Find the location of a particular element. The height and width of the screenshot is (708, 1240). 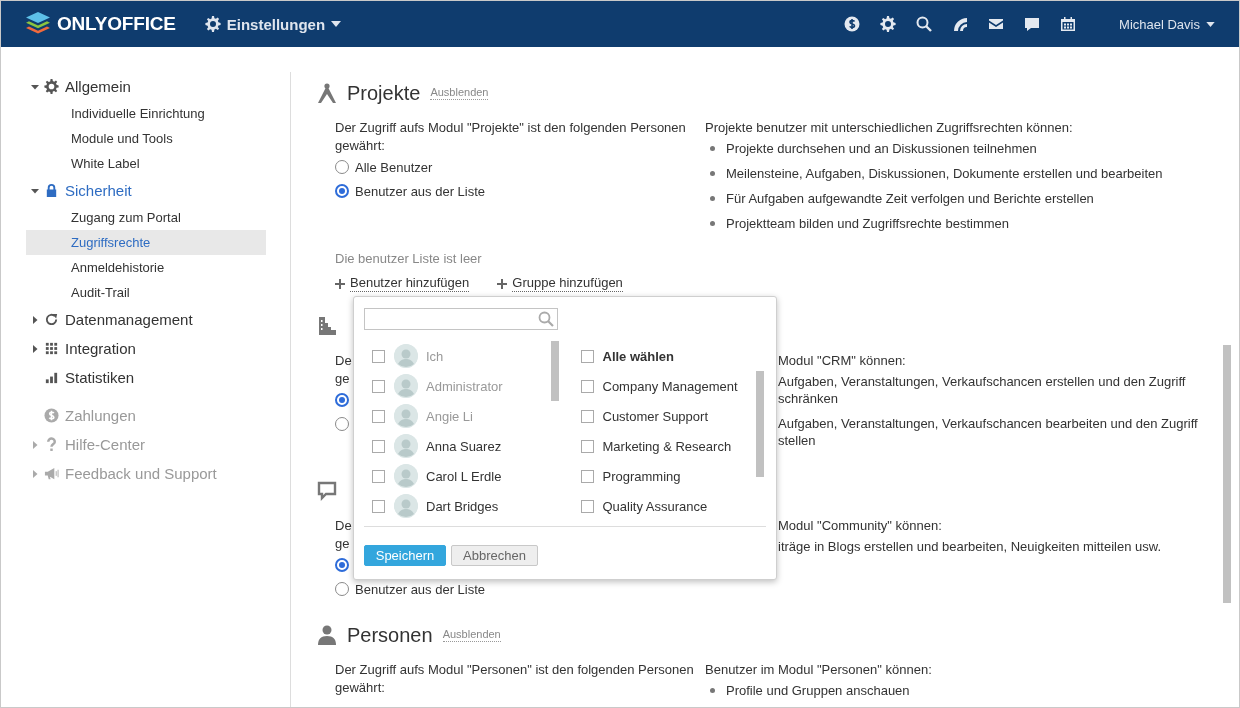

section-title: Personen is located at coordinates (390, 635).